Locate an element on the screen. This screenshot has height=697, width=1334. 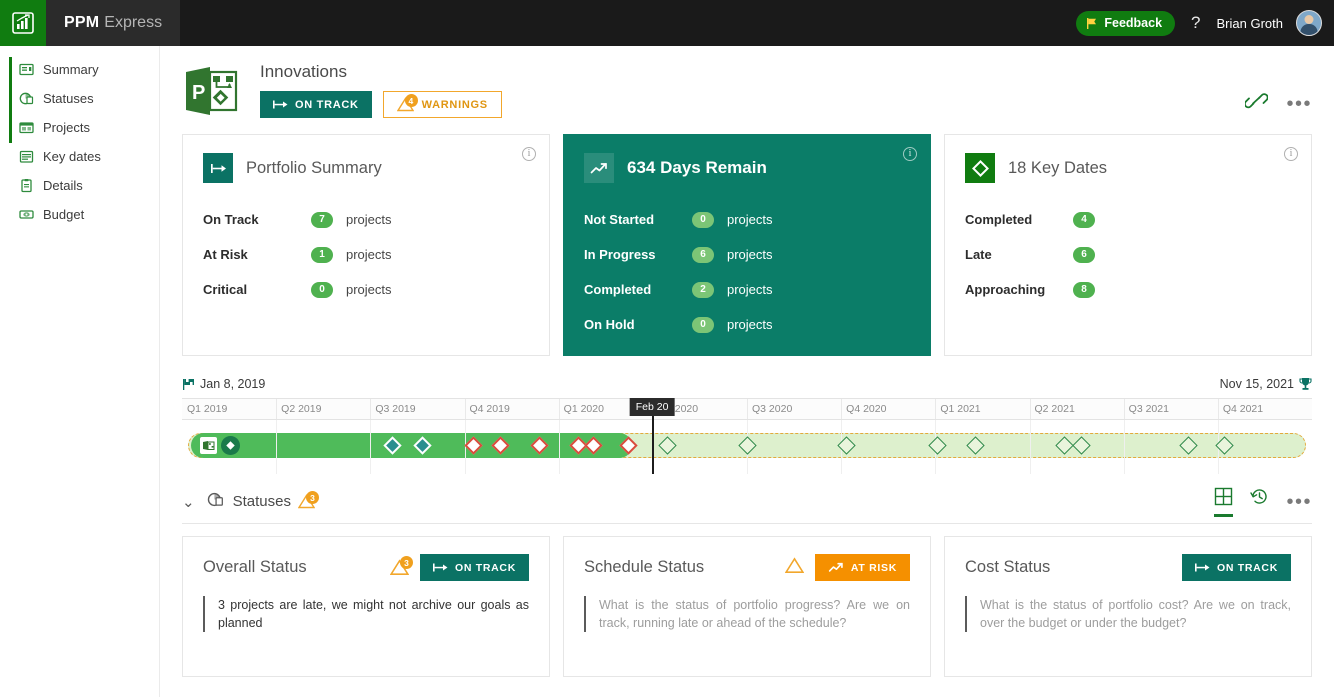
details-icon is located at coordinates (26, 186).